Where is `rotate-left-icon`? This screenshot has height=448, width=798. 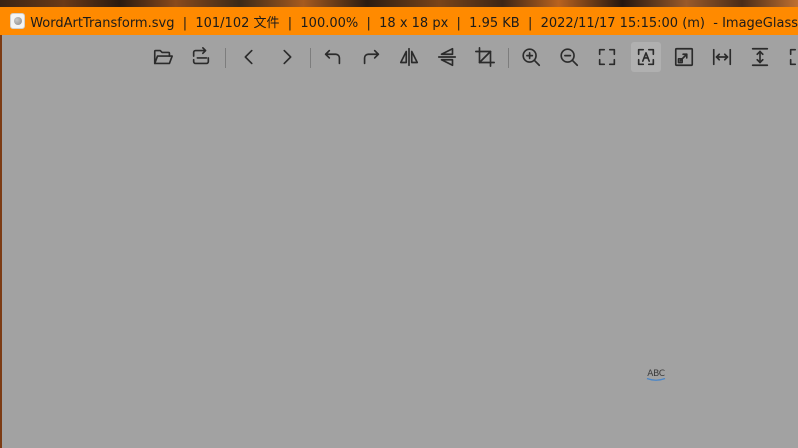 rotate-left-icon is located at coordinates (332, 57).